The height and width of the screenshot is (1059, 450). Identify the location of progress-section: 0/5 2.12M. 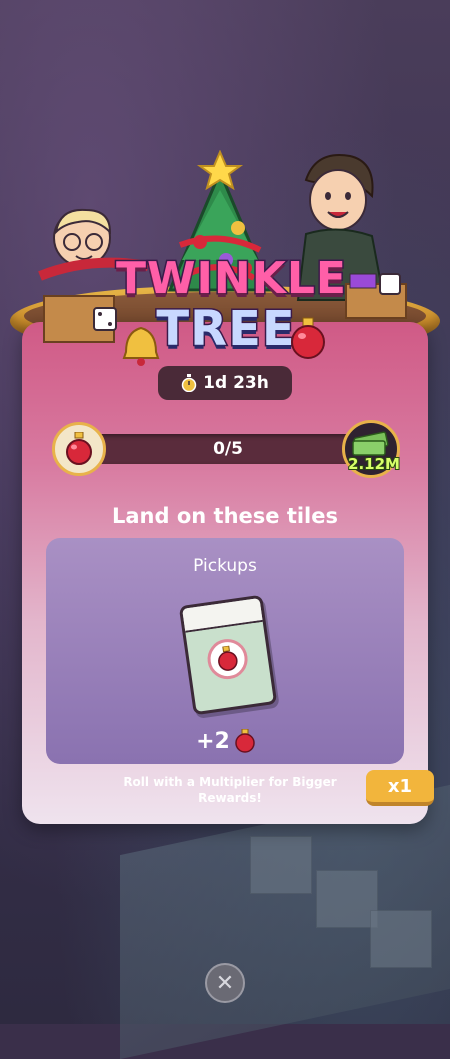
(226, 449).